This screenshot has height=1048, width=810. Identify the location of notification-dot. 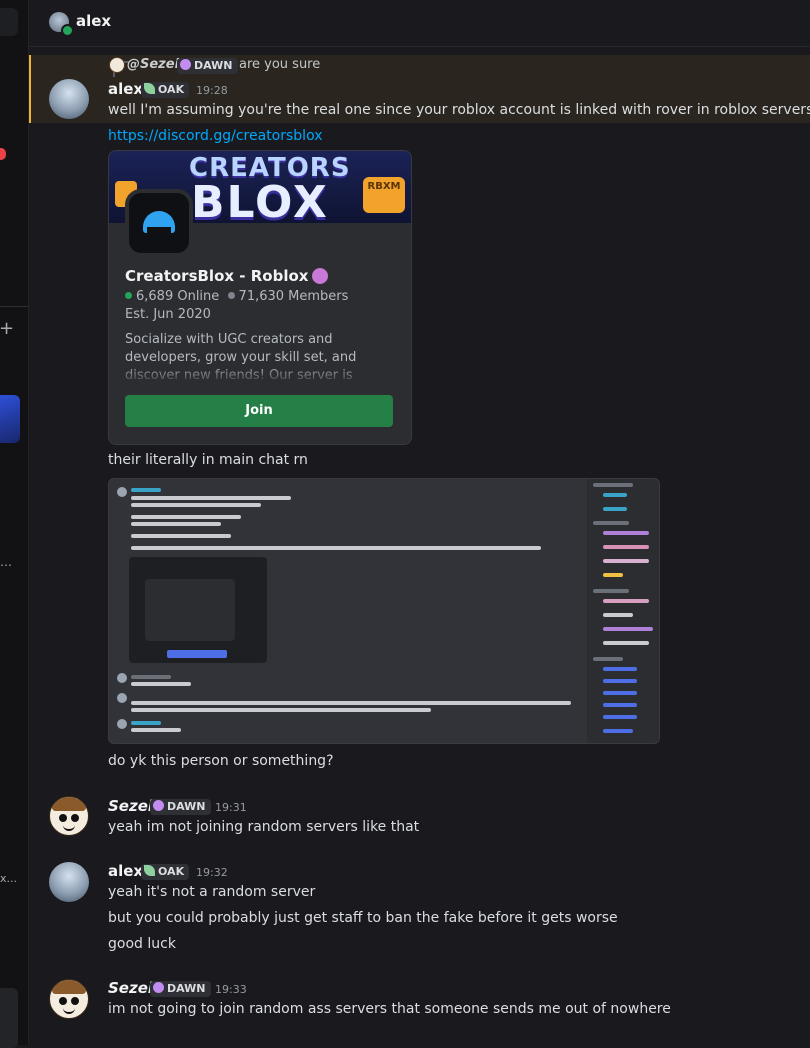
(3, 154).